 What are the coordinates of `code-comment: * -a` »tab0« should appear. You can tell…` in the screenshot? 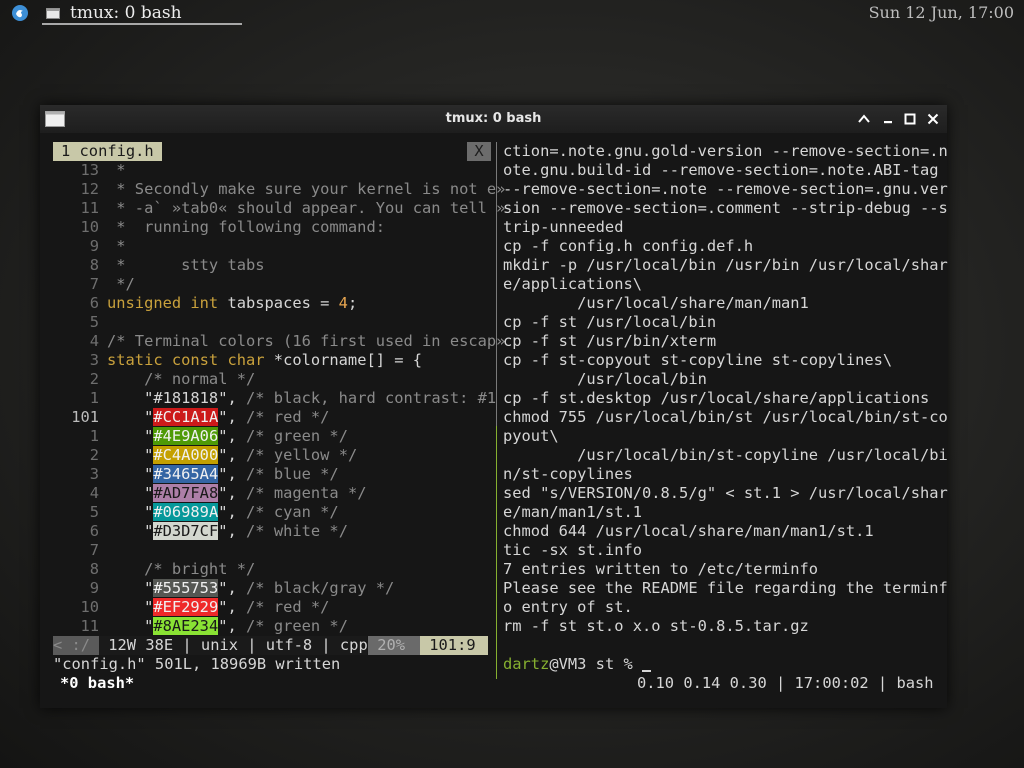 It's located at (306, 208).